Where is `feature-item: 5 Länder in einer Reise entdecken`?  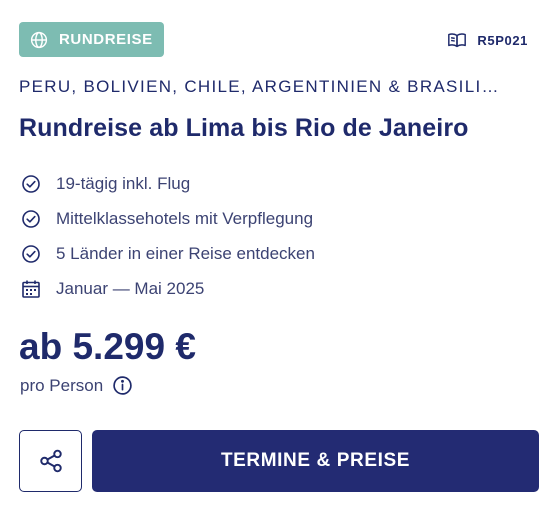 feature-item: 5 Länder in einer Reise entdecken is located at coordinates (271, 253).